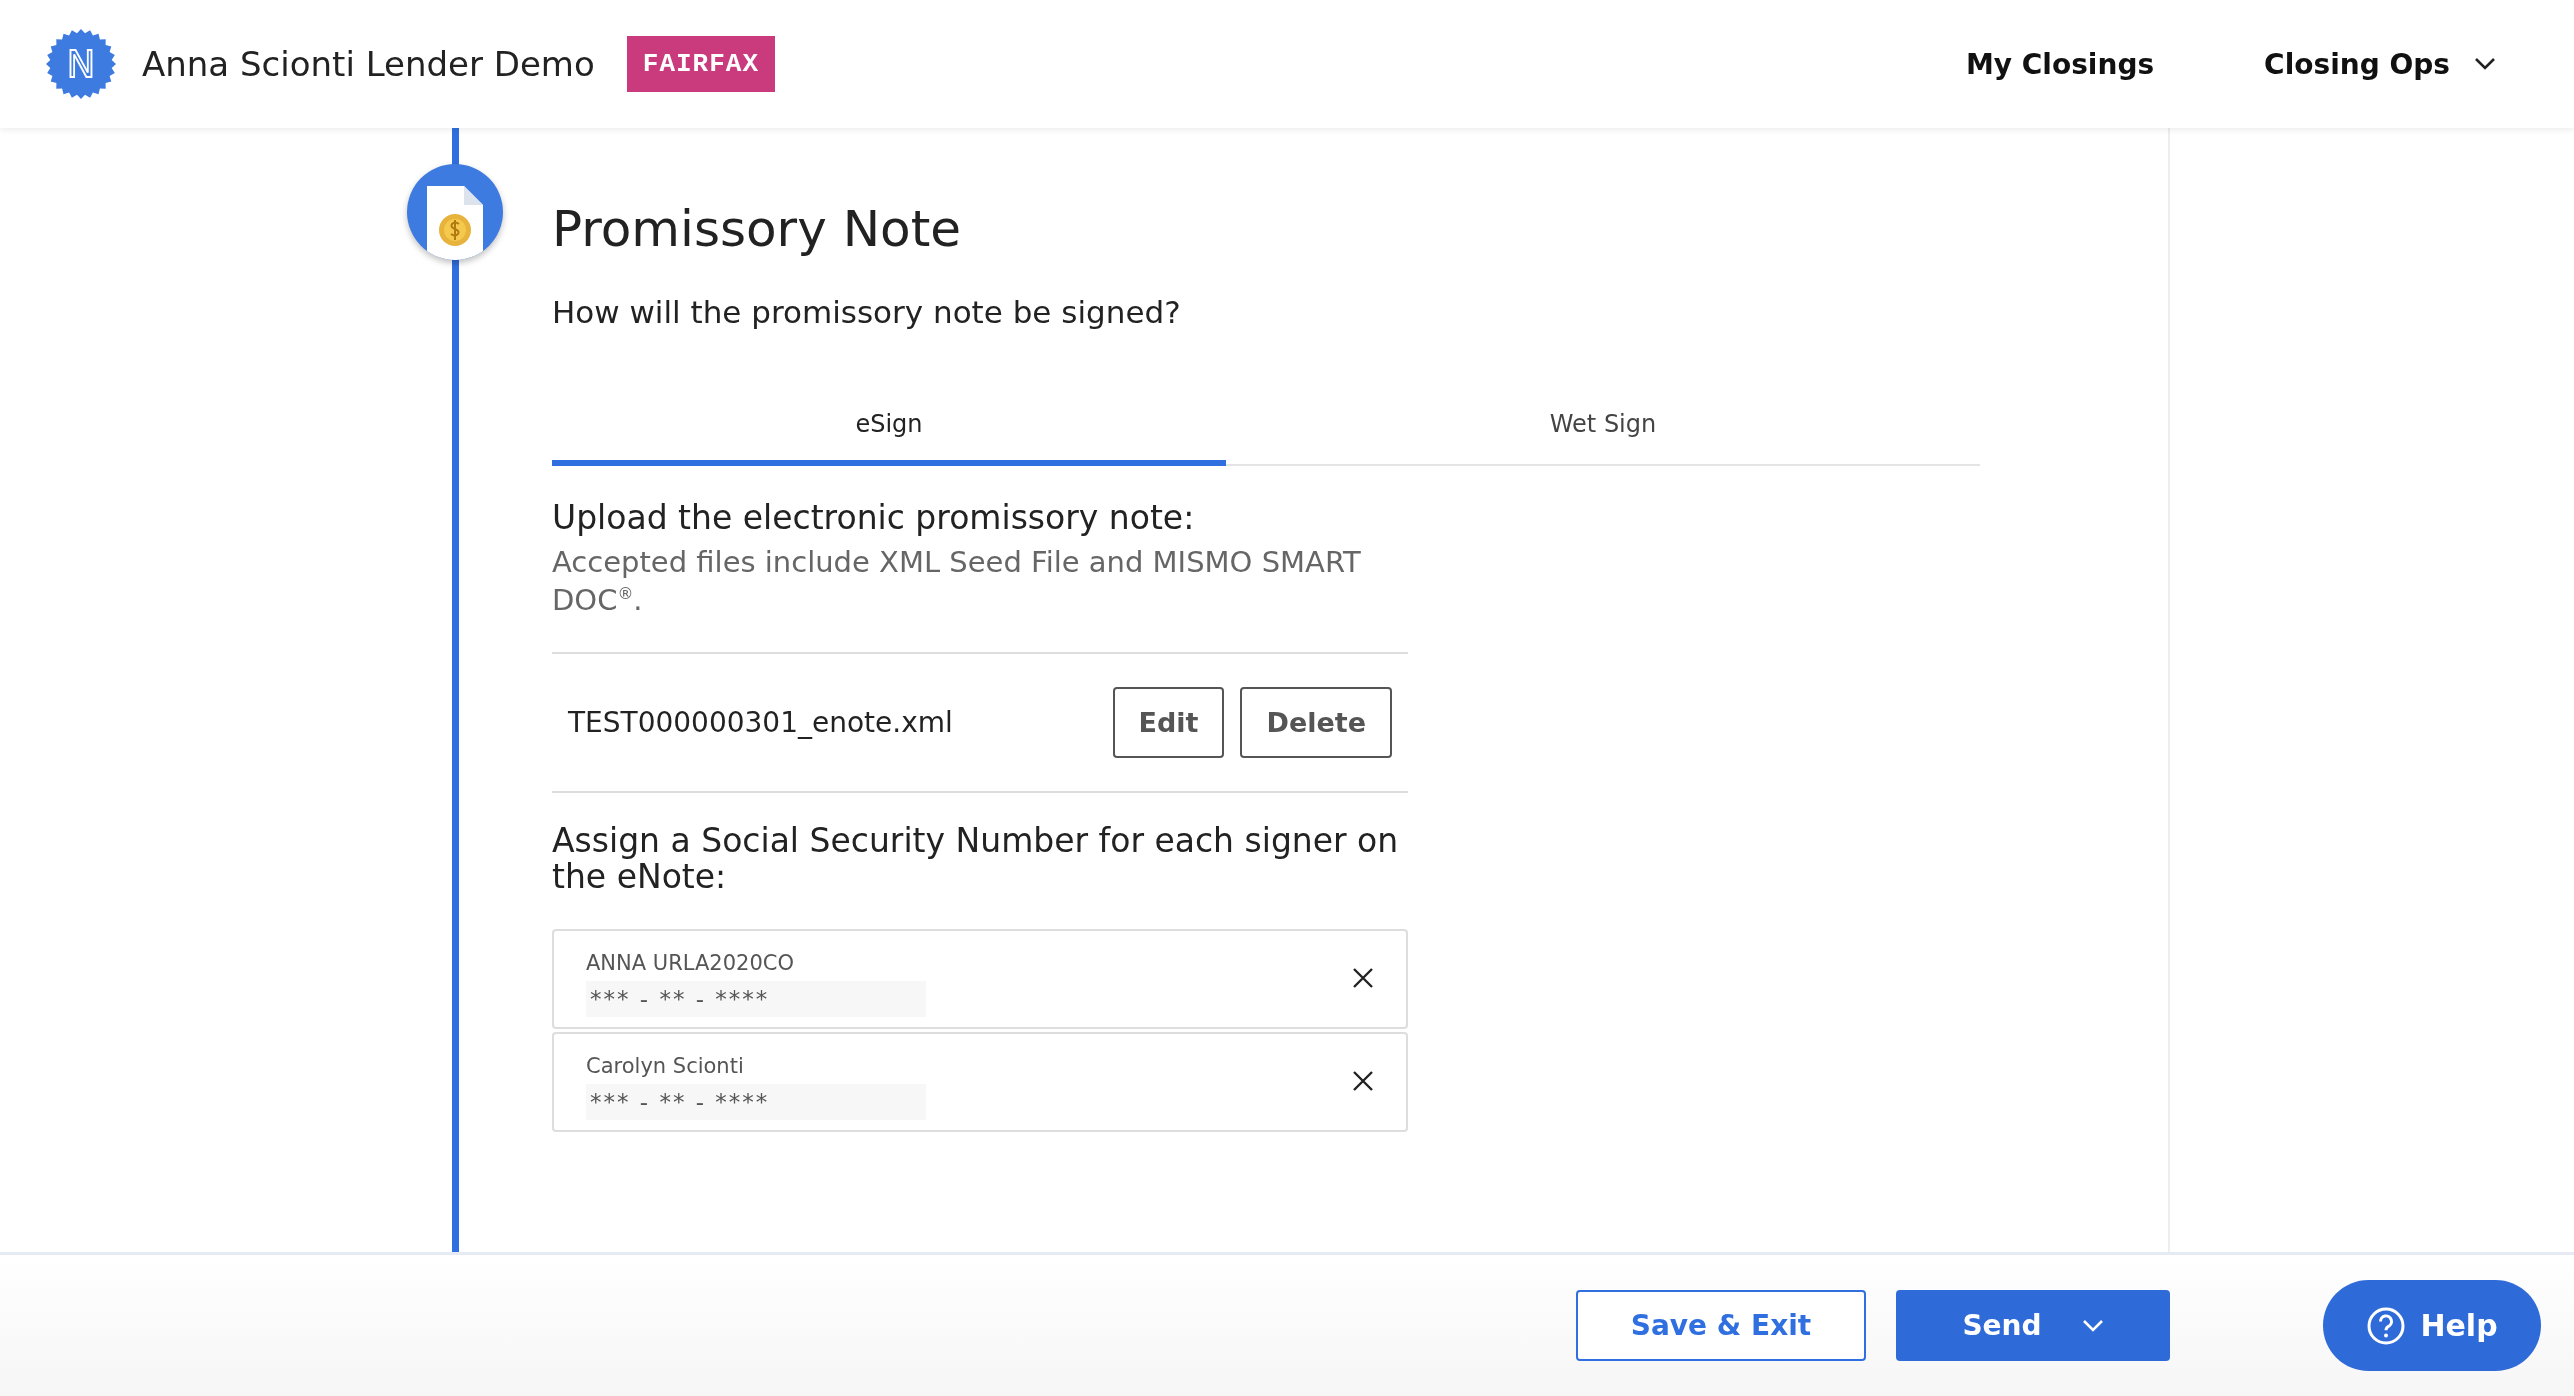  I want to click on delete-button: Delete, so click(1316, 722).